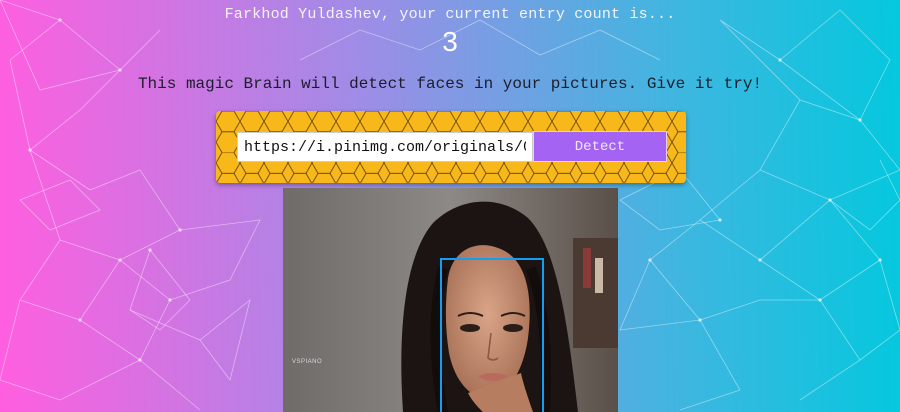 The width and height of the screenshot is (900, 412). Describe the element at coordinates (450, 41) in the screenshot. I see `entry-count: 3` at that location.